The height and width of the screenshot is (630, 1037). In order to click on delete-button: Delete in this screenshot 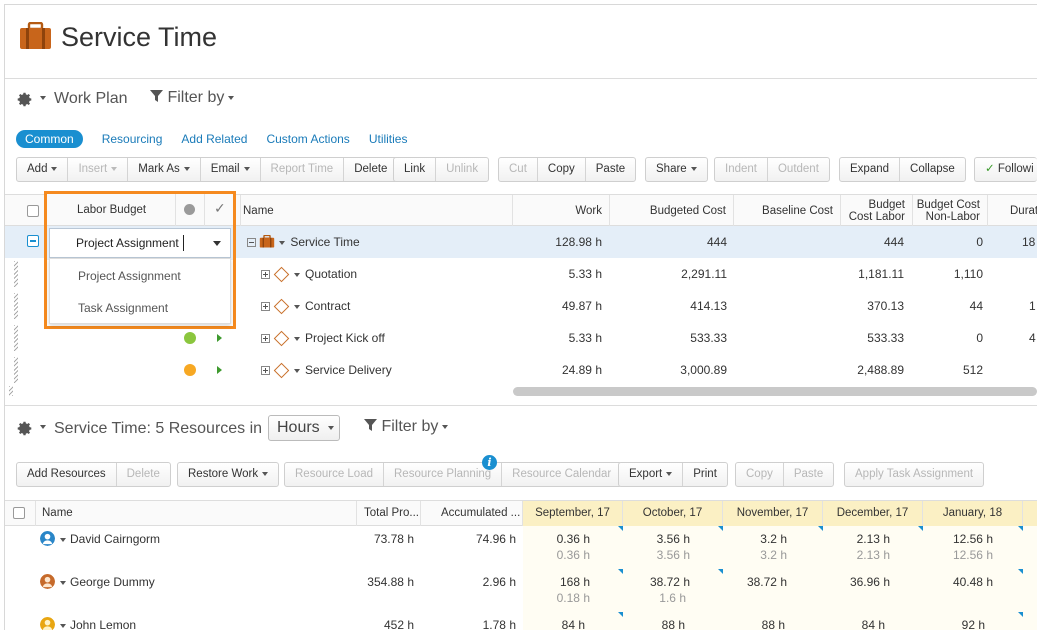, I will do `click(370, 169)`.